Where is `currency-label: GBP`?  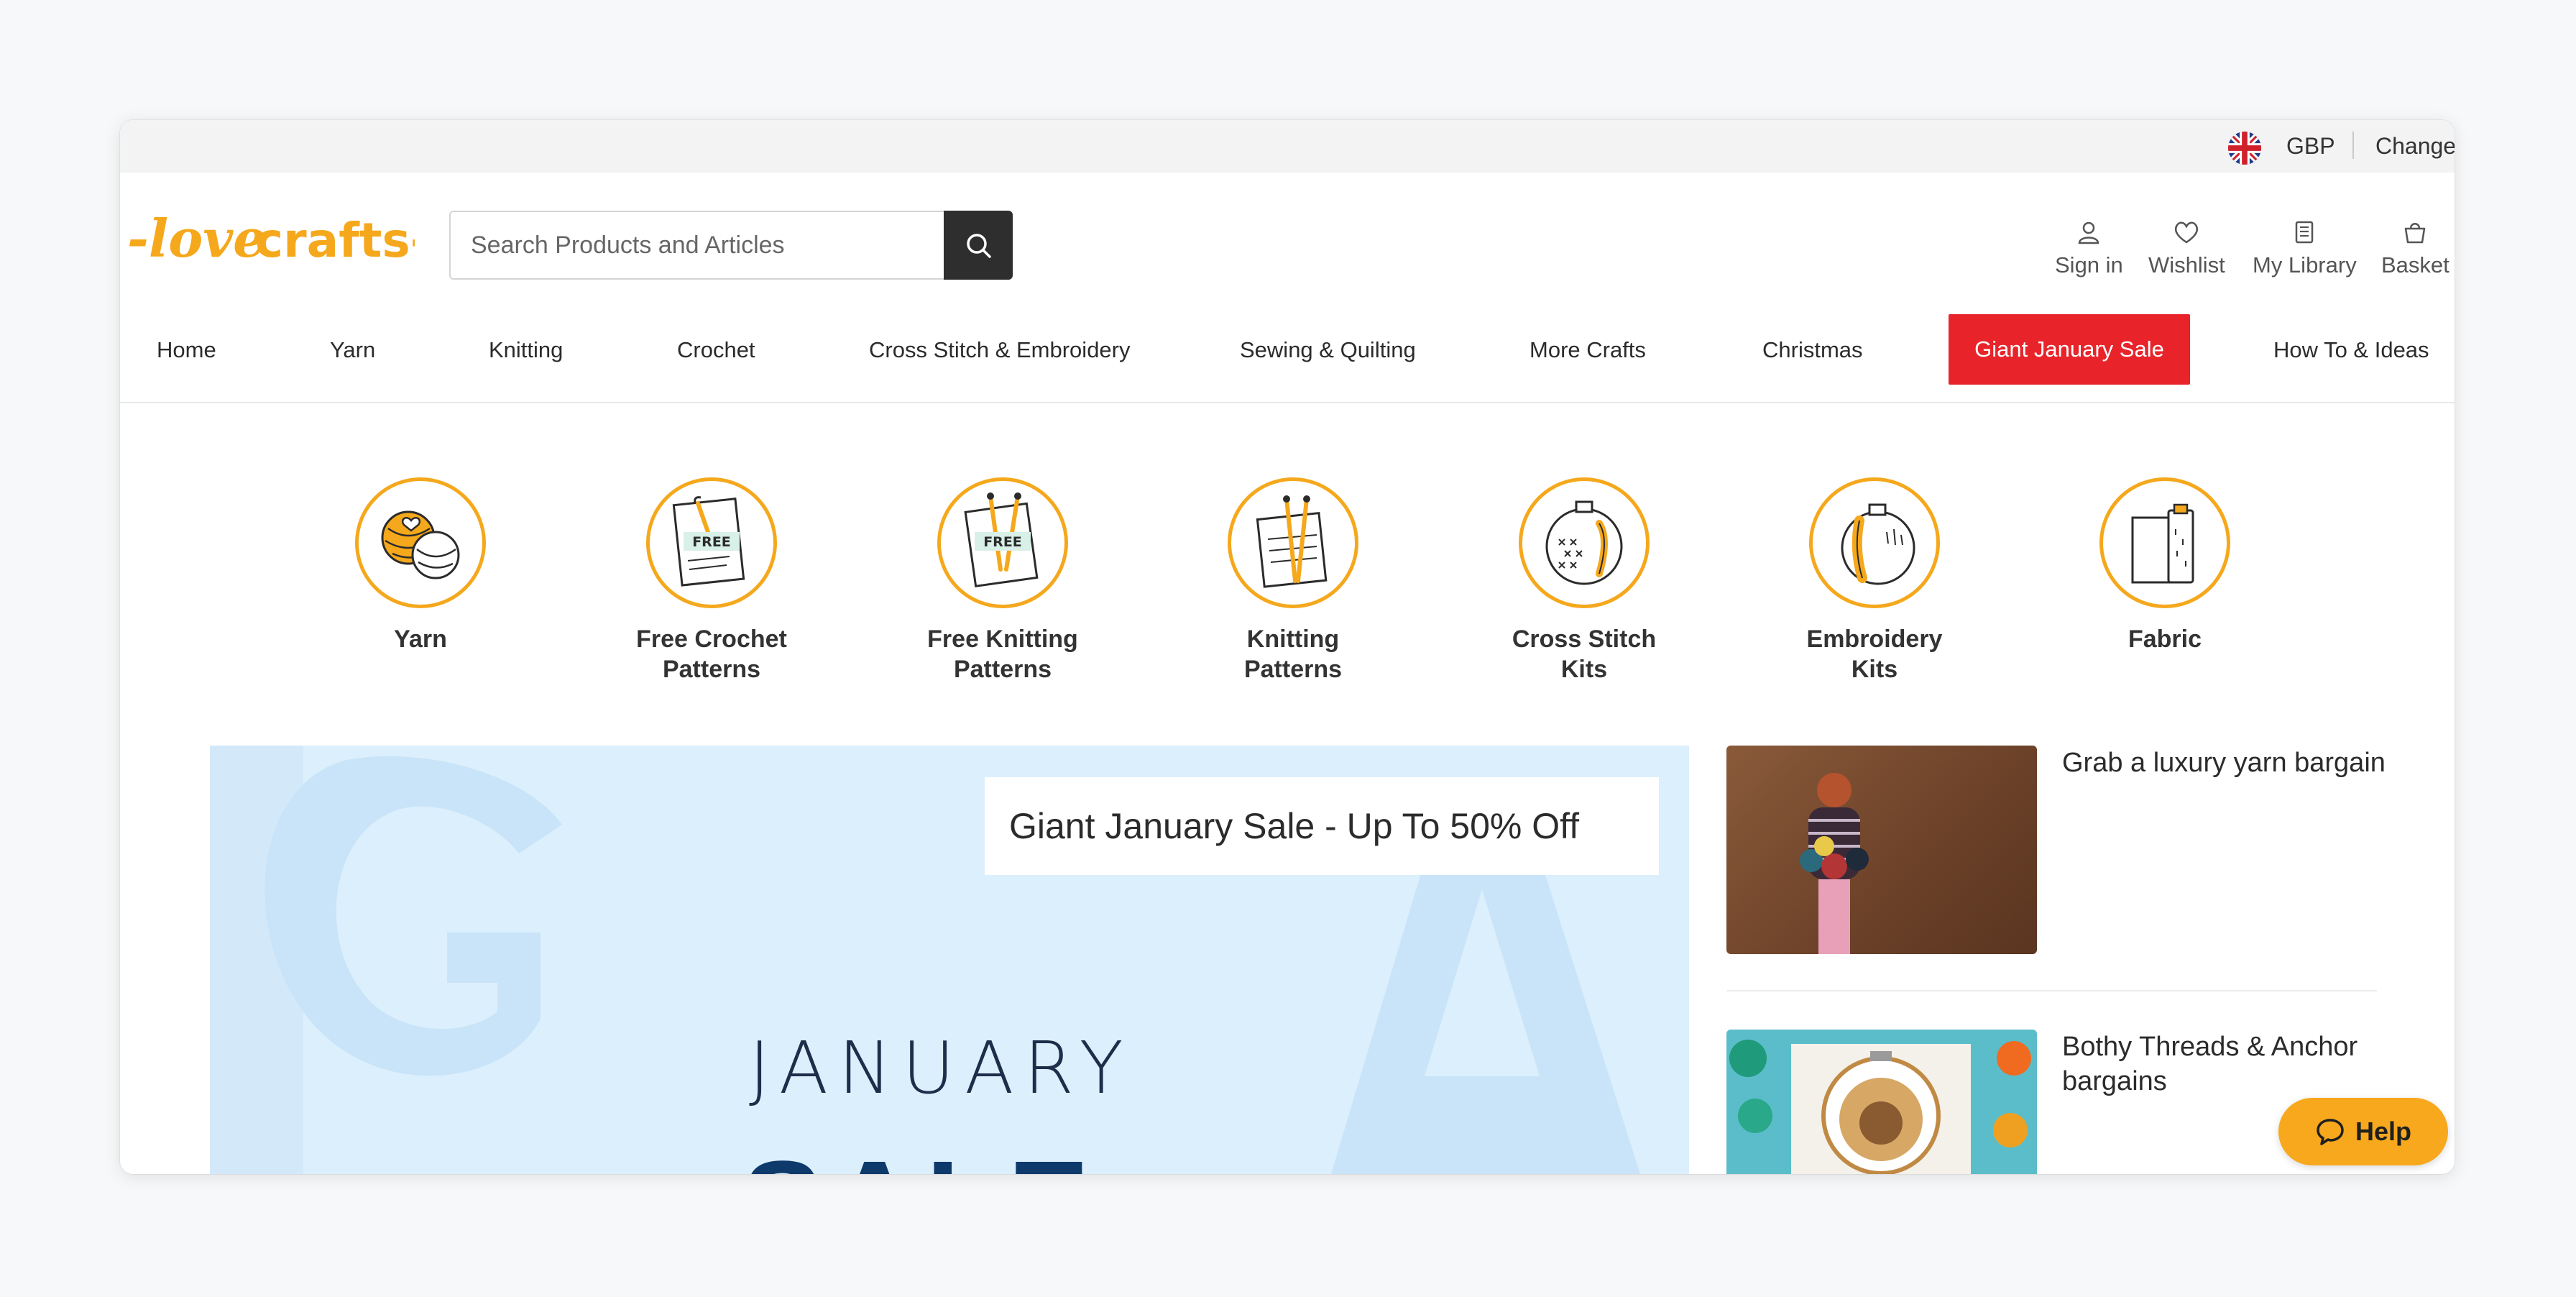
currency-label: GBP is located at coordinates (2310, 147).